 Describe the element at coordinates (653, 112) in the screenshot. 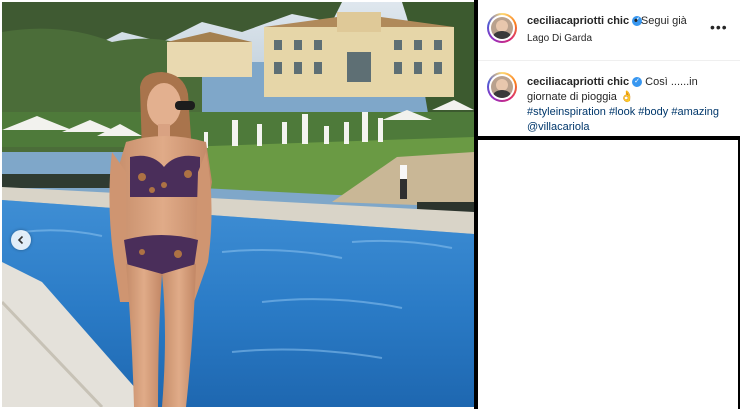

I see `hashtag-link: #body` at that location.